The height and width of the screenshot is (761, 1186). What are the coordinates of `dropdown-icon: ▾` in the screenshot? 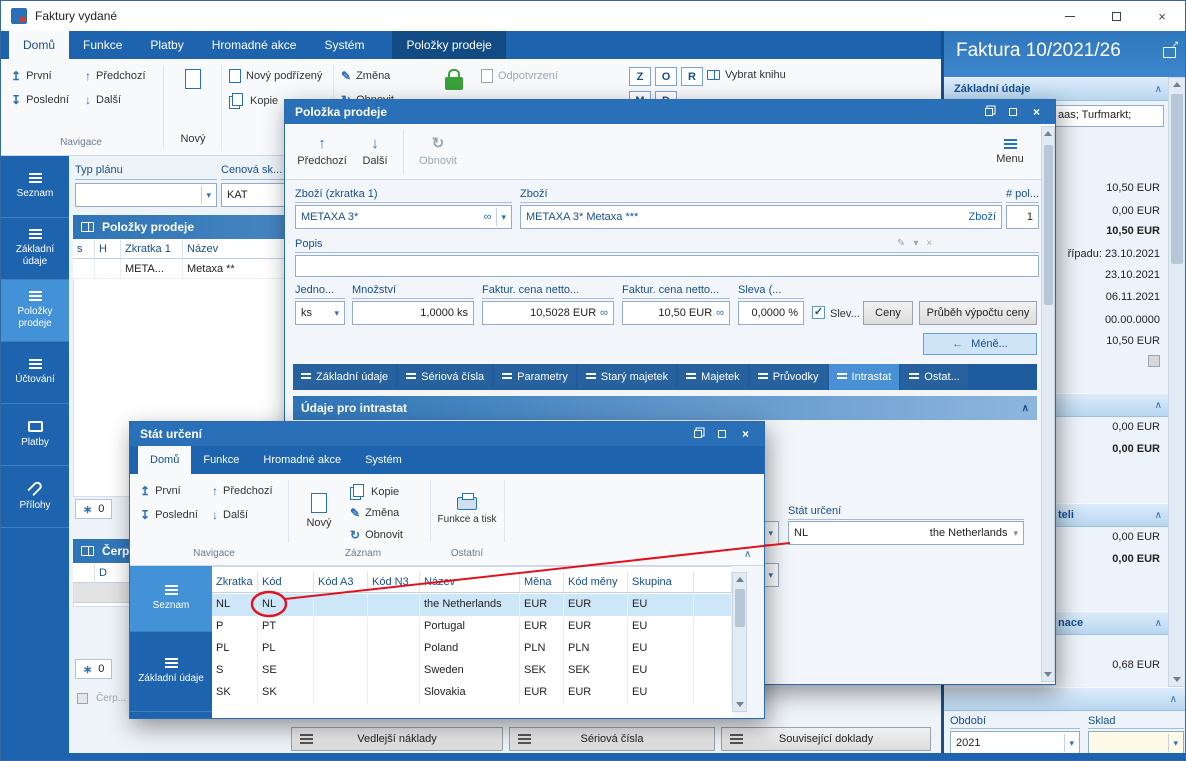 It's located at (915, 243).